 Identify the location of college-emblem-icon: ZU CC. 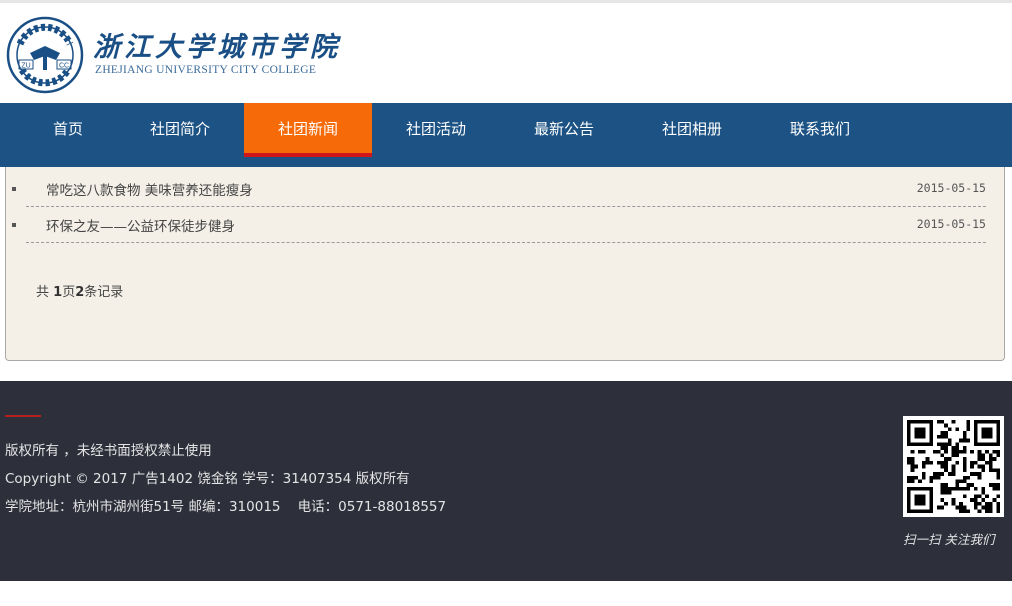
(45, 55).